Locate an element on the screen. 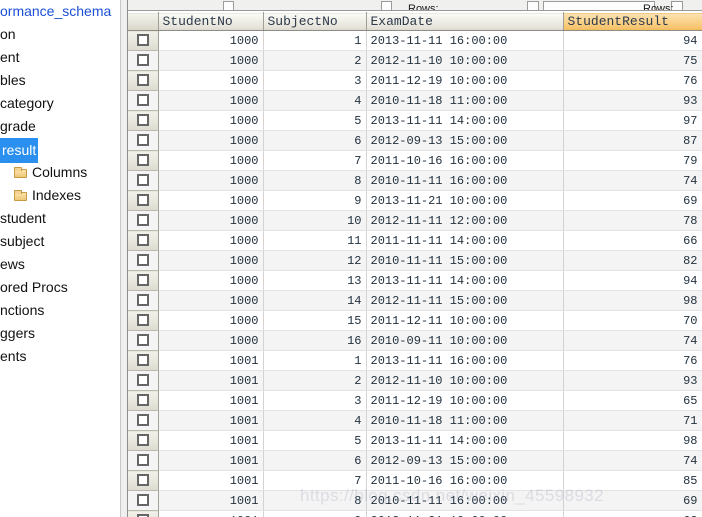 The height and width of the screenshot is (517, 702). cell-examdate: 2012-11-11 12:00:00 is located at coordinates (465, 220).